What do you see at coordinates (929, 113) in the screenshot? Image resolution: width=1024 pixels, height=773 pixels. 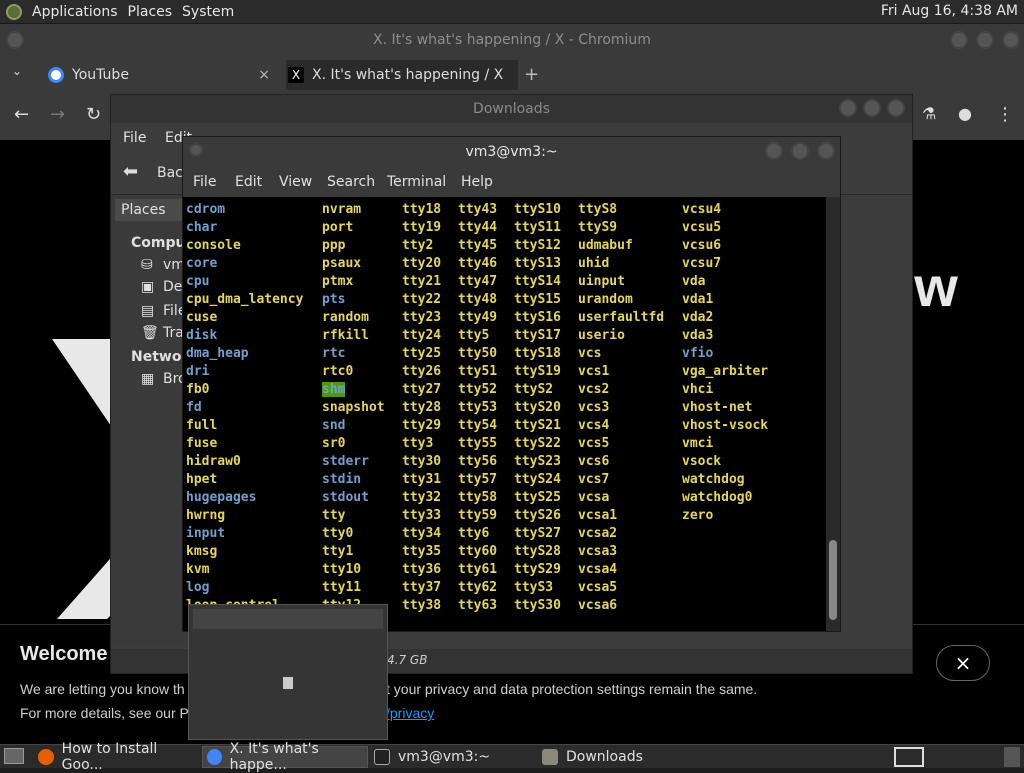 I see `labs-icon: ⚗` at bounding box center [929, 113].